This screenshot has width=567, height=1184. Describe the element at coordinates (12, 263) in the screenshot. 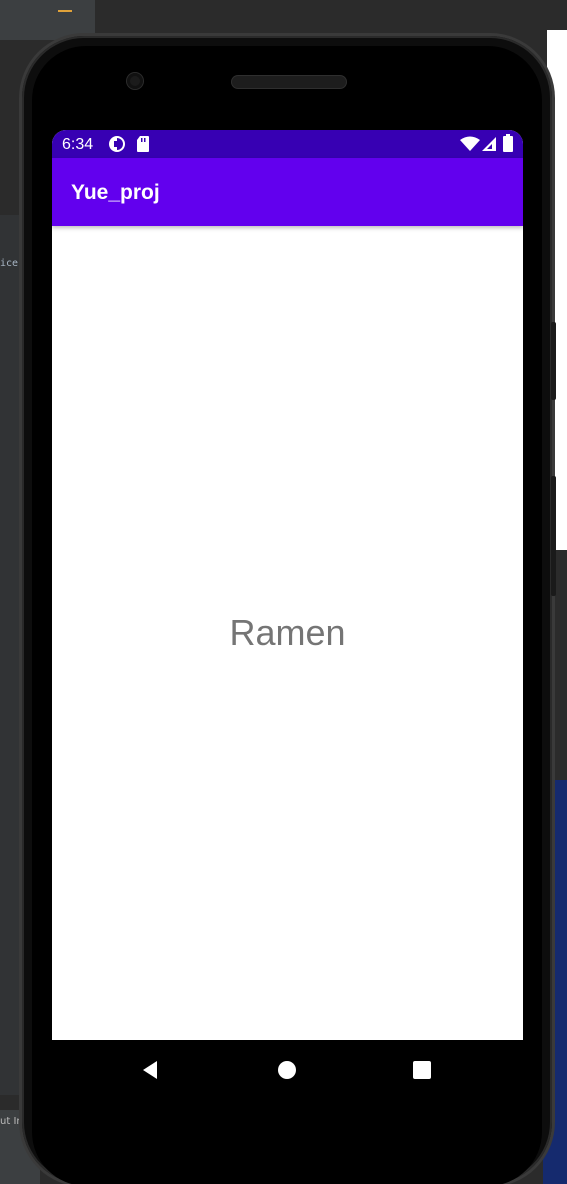

I see `ide-code-fragment: ice"` at that location.